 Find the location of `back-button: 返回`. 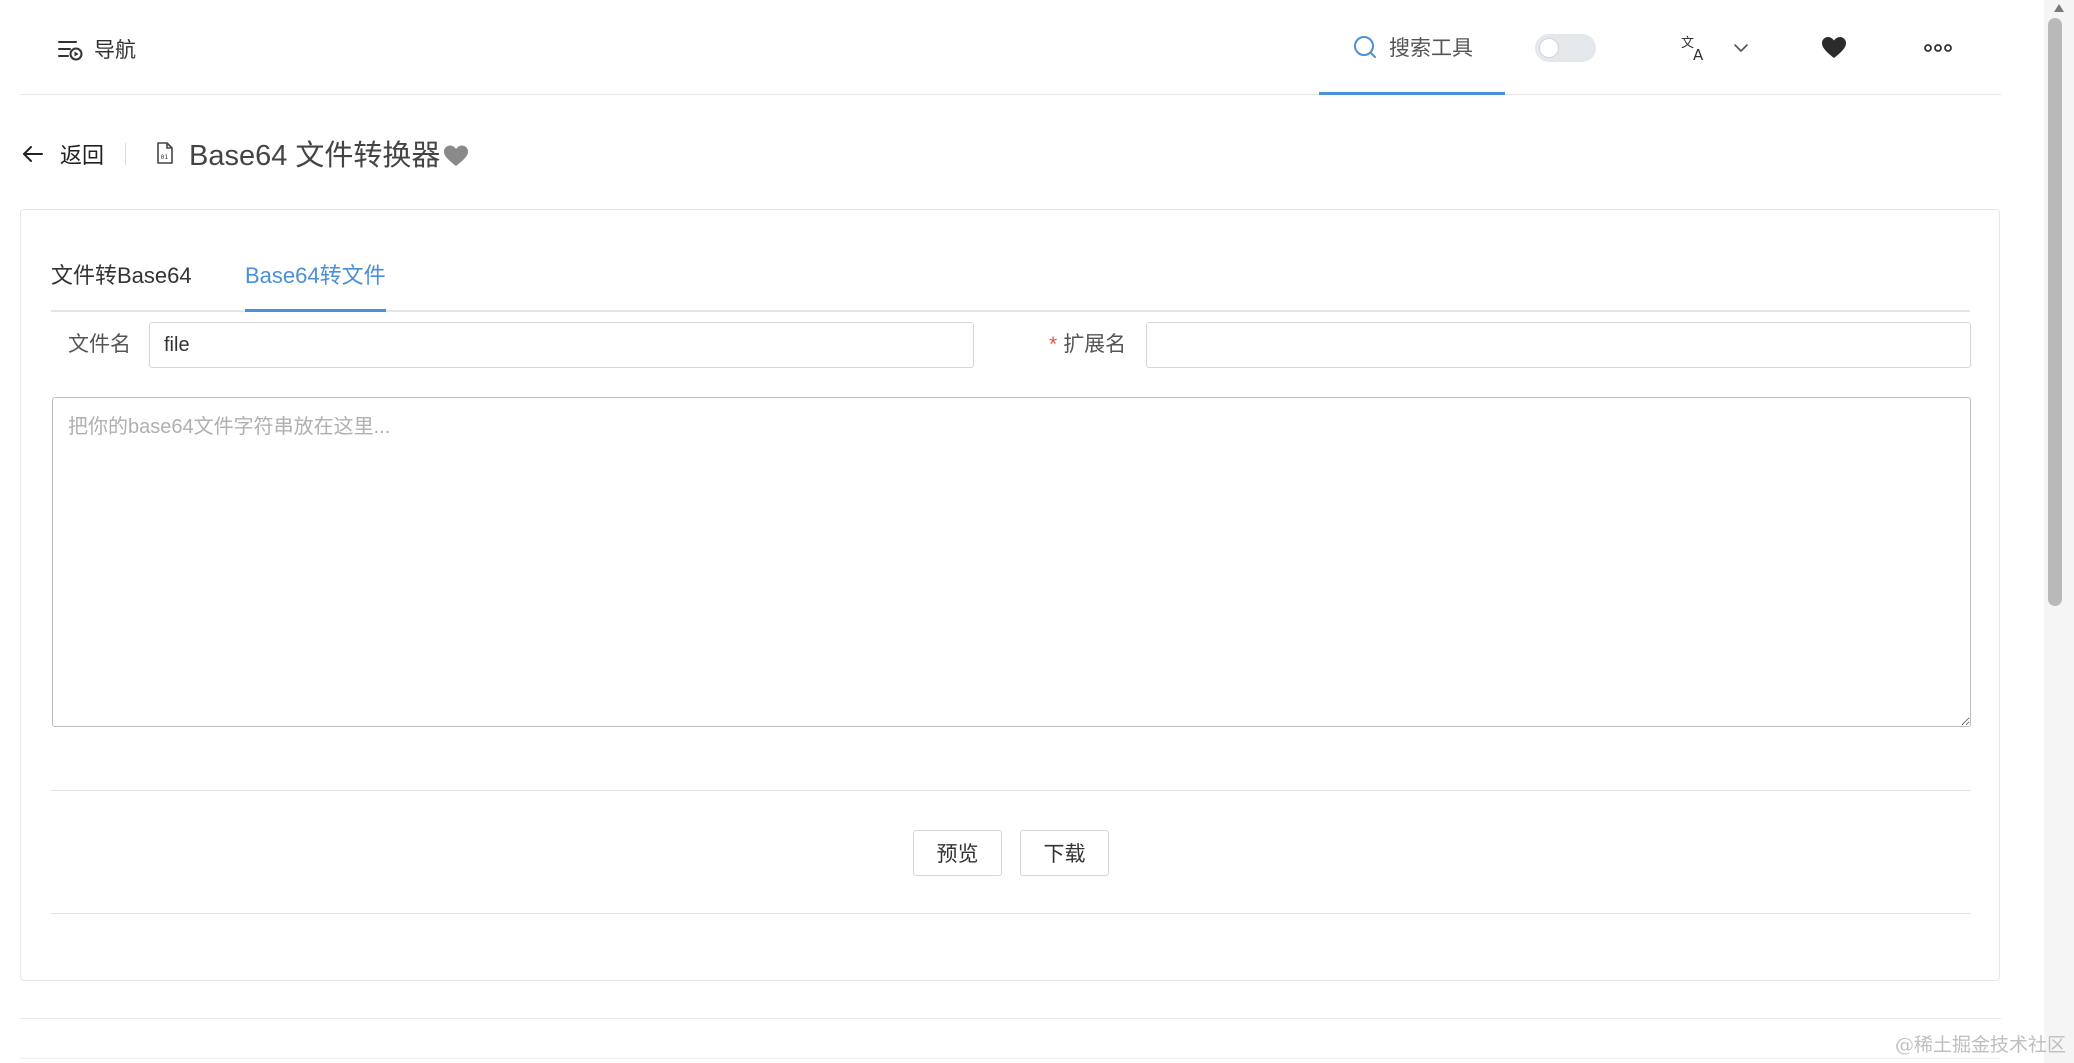

back-button: 返回 is located at coordinates (62, 154).